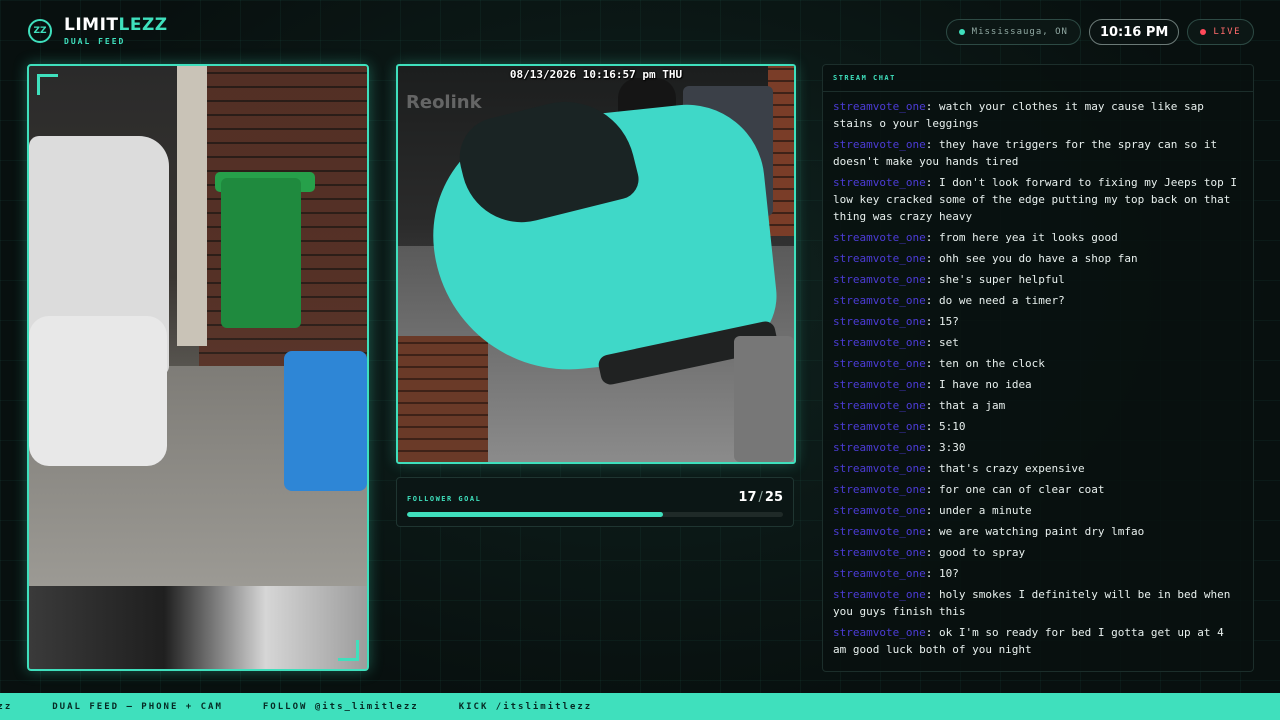 The height and width of the screenshot is (720, 1280). What do you see at coordinates (1028, 237) in the screenshot?
I see `chat-text: from here yea it looks good` at bounding box center [1028, 237].